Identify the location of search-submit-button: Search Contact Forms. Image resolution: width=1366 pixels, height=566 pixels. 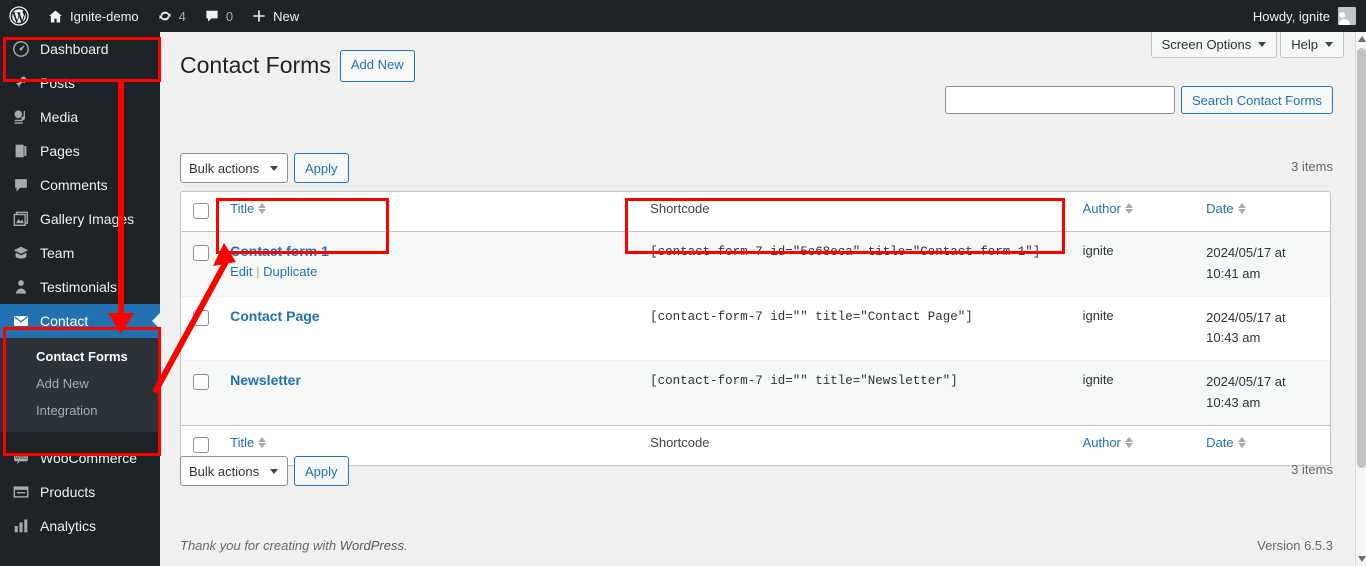
(1256, 100).